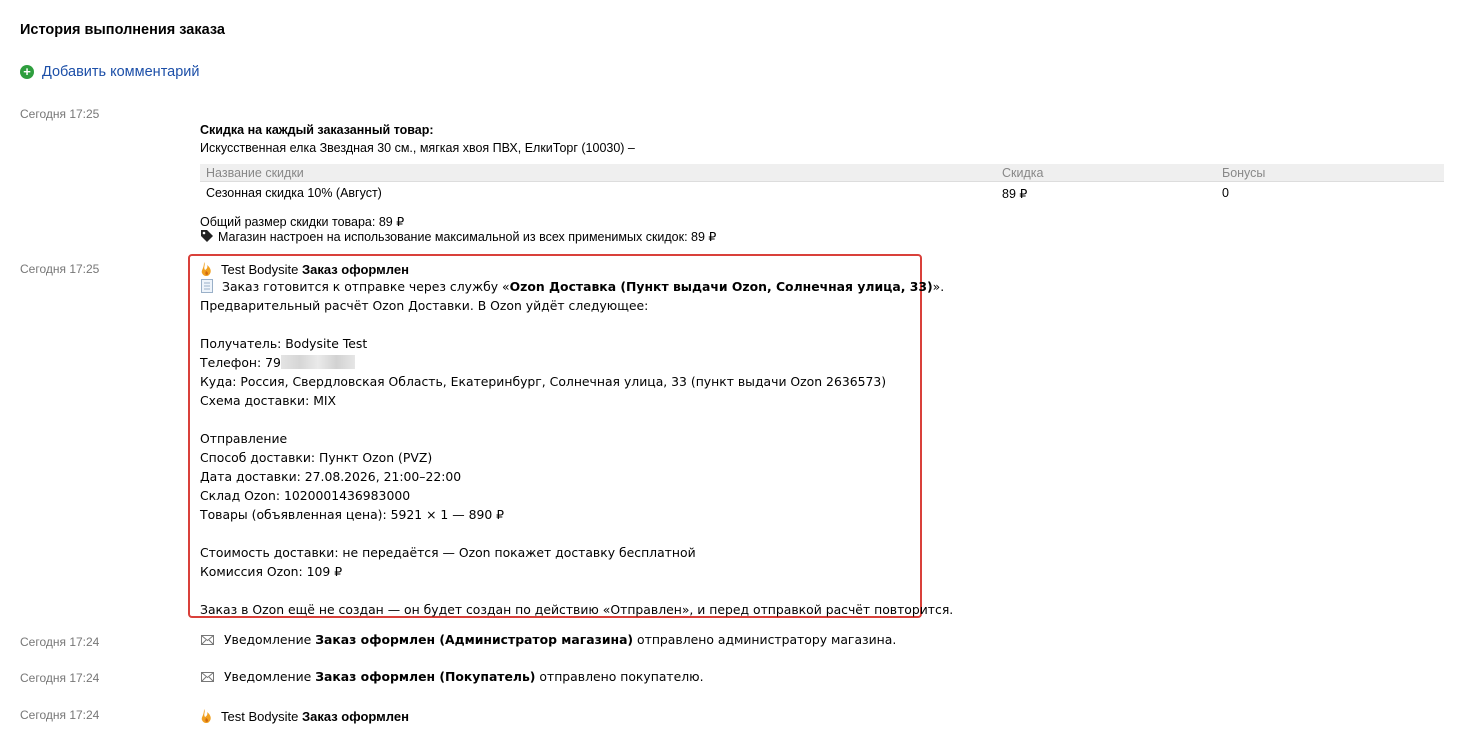 This screenshot has width=1480, height=752. Describe the element at coordinates (305, 495) in the screenshot. I see `ozon-warehouse: Склад Ozon: 1020001436983000` at that location.